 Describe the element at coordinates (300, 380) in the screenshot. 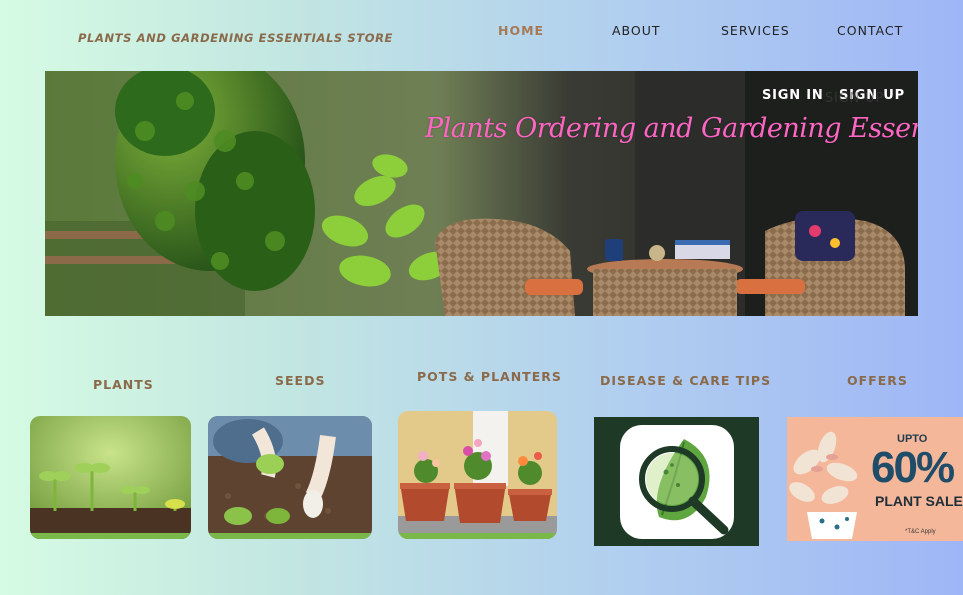

I see `category-seeds-label: SEEDS` at that location.